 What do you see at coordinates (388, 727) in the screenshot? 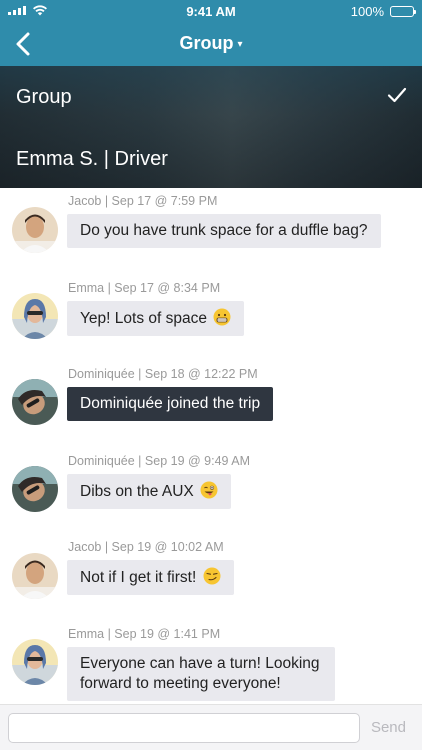
I see `send-button: Send` at bounding box center [388, 727].